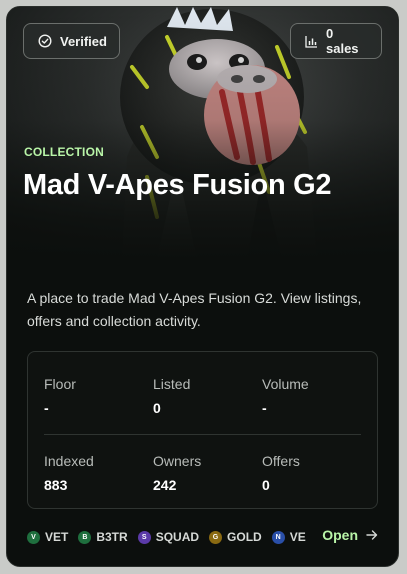 The width and height of the screenshot is (407, 574). Describe the element at coordinates (285, 396) in the screenshot. I see `stat-volume: Volume -` at that location.